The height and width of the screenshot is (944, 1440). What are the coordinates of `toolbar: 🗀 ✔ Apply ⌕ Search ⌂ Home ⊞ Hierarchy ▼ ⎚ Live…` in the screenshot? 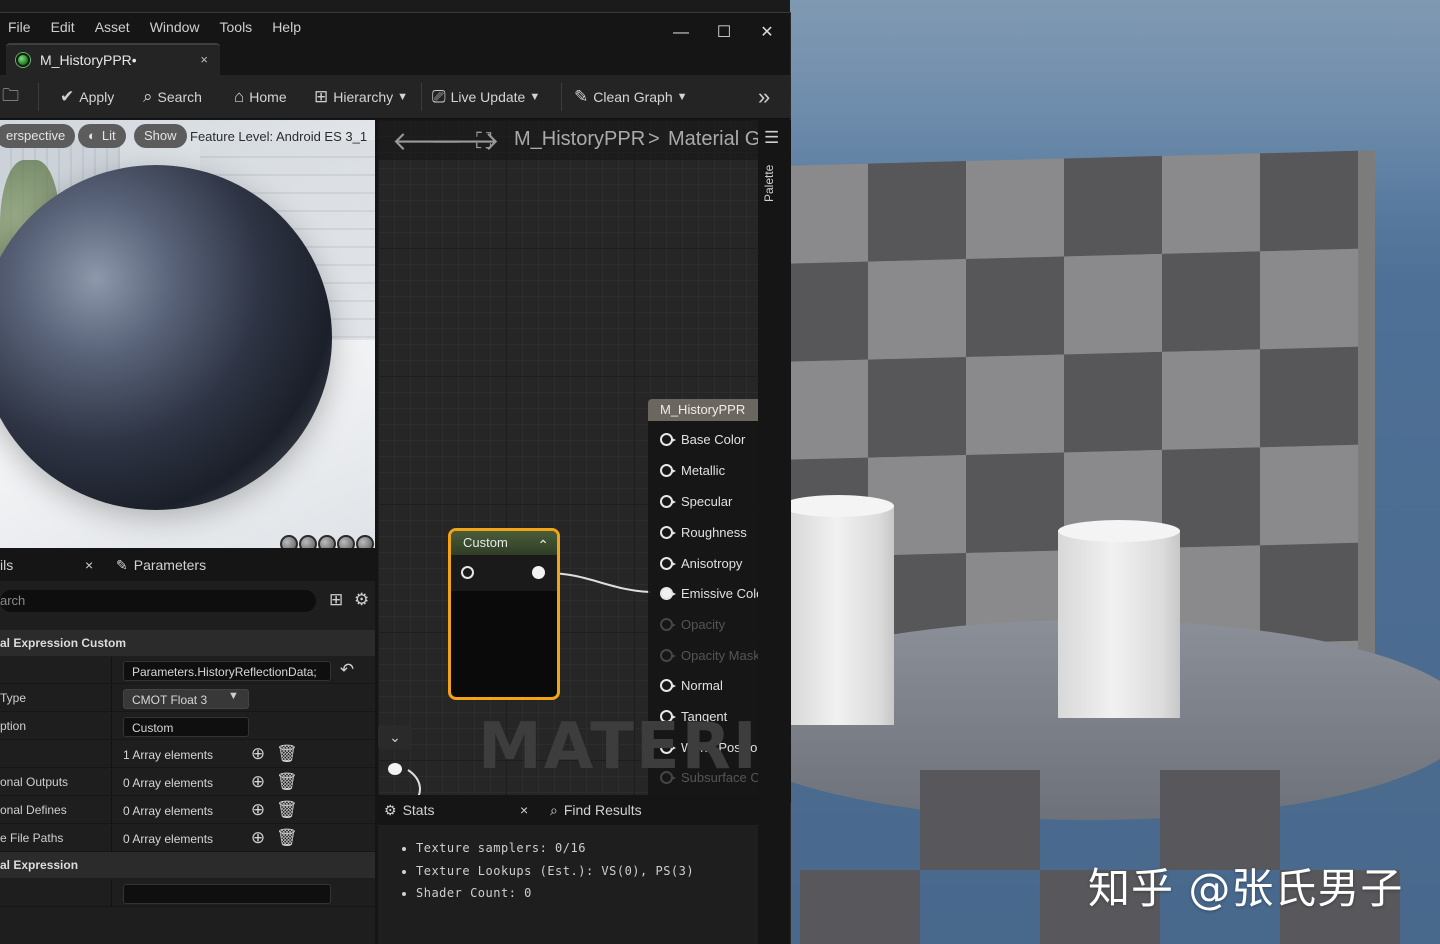 It's located at (395, 97).